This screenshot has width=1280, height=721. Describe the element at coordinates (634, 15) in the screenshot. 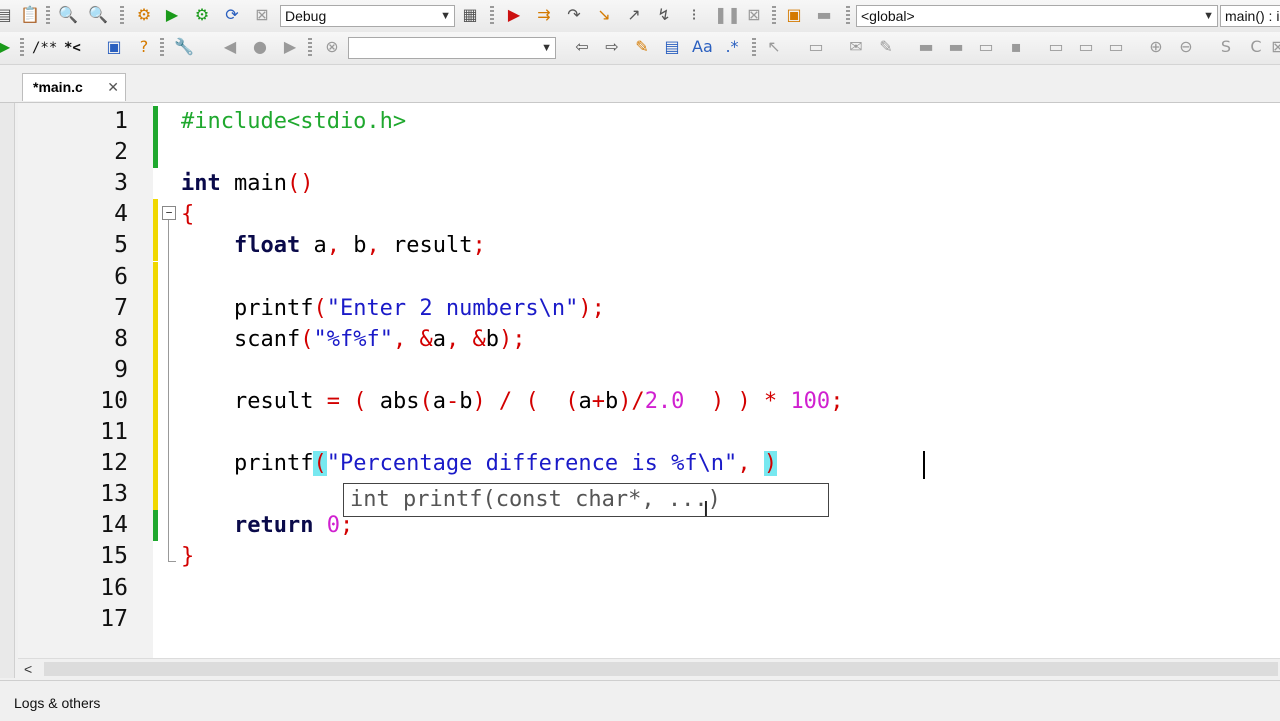

I see `step-out-icon: ↗` at that location.